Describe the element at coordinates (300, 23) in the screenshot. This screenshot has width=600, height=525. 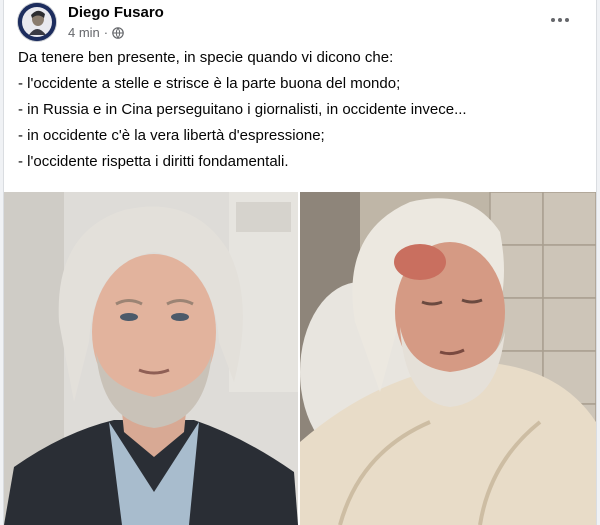
I see `post-header: Diego Fusaro 4 min ·` at that location.